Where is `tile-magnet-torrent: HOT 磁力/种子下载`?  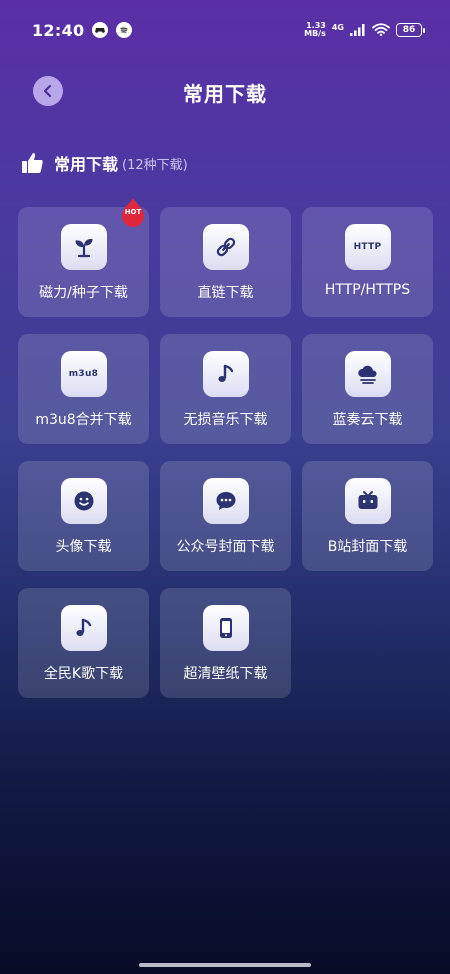
tile-magnet-torrent: HOT 磁力/种子下载 is located at coordinates (83, 257).